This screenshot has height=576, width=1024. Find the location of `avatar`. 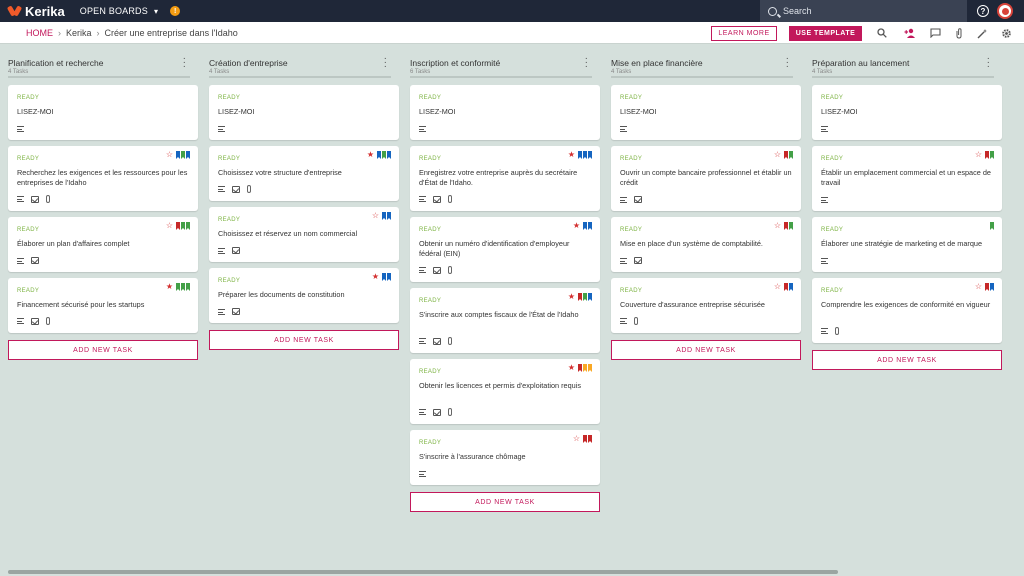

avatar is located at coordinates (1005, 11).